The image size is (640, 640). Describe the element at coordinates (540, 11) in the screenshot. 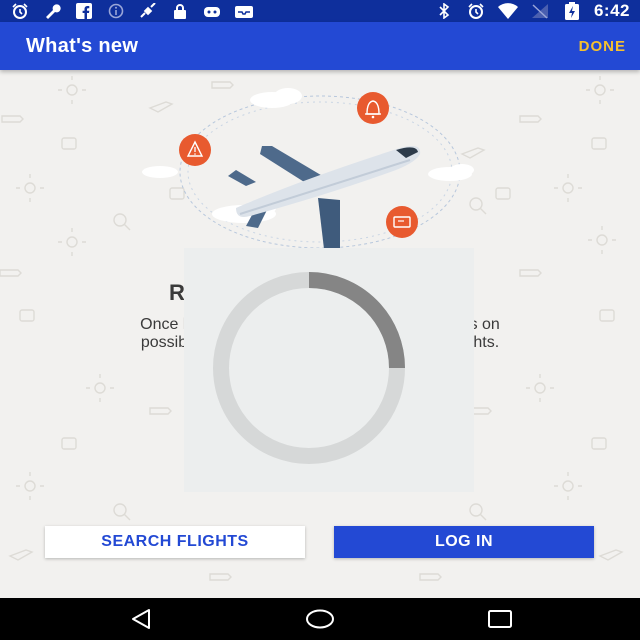

I see `signal-off-icon` at that location.